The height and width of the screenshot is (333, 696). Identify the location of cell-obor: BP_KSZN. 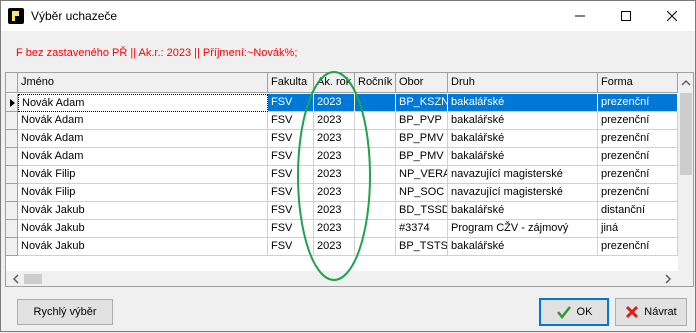
(422, 103).